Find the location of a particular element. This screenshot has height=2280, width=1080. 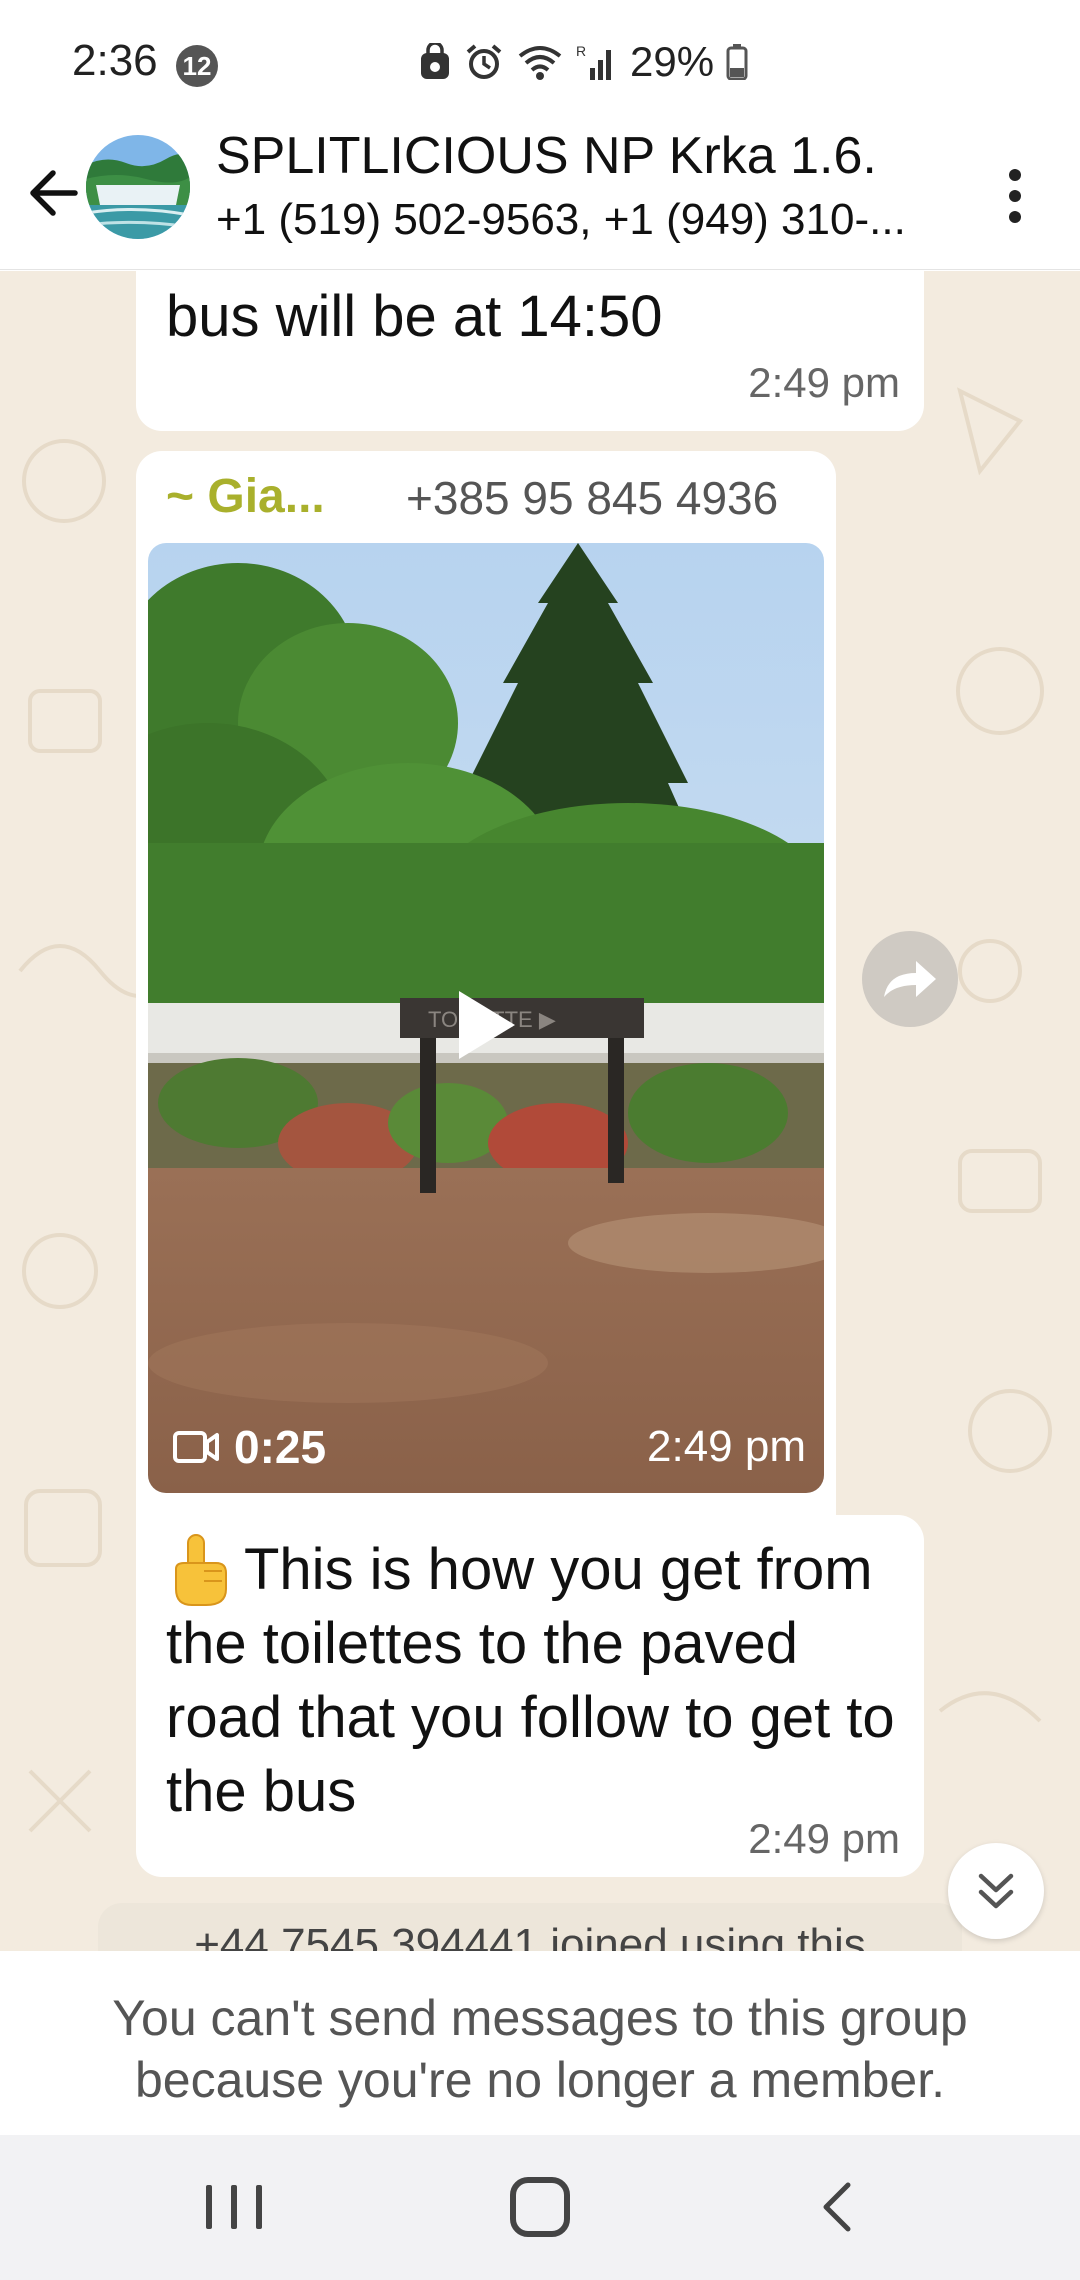

nav-back-button is located at coordinates (840, 2207).